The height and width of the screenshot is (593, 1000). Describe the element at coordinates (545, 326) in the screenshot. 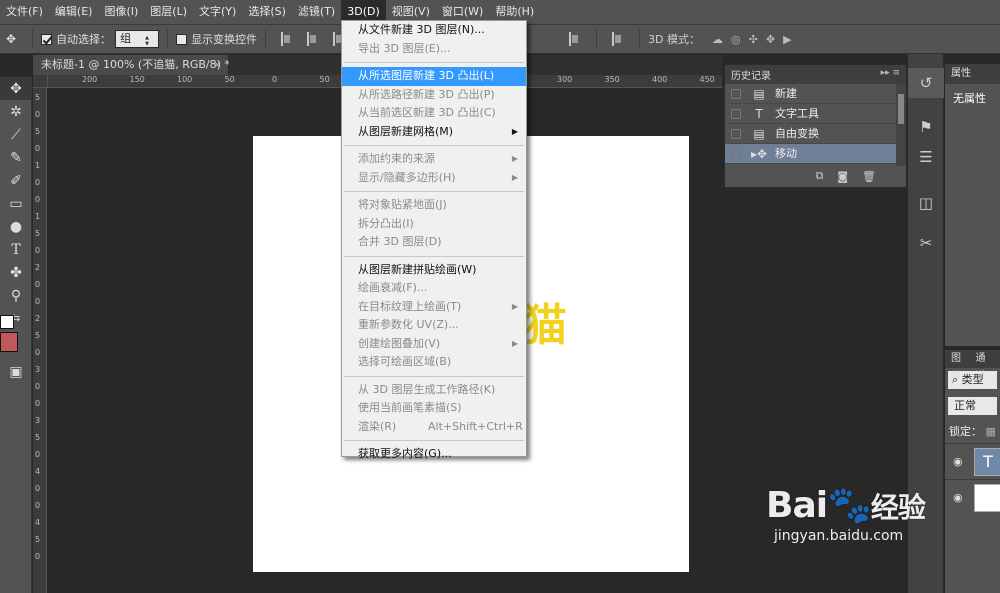

I see `canvas-text-layer: 猫` at that location.